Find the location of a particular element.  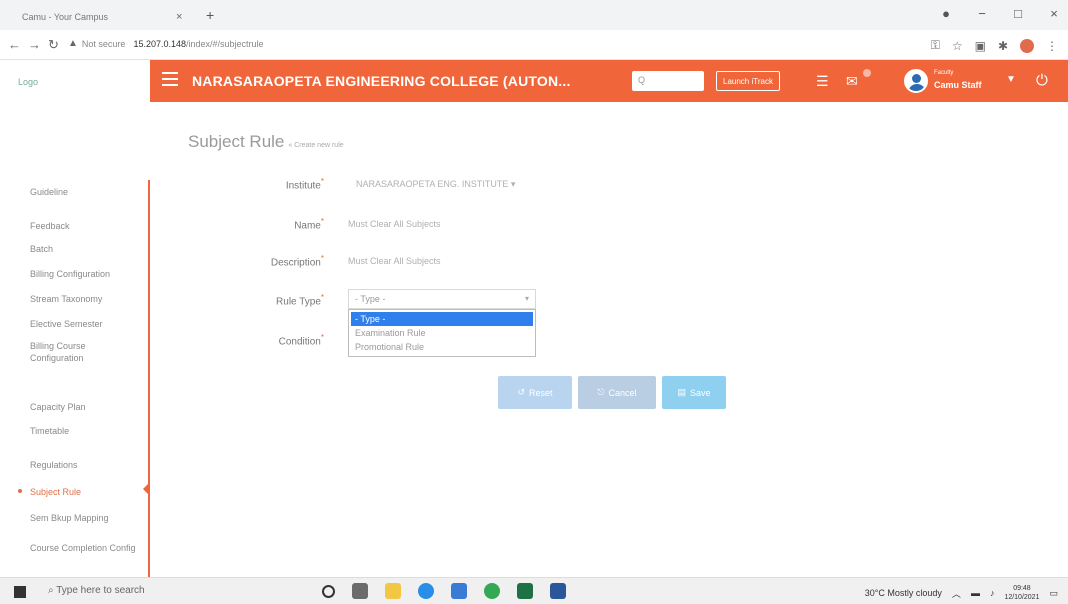

url-path: /index/#/subjectrule is located at coordinates (225, 43).